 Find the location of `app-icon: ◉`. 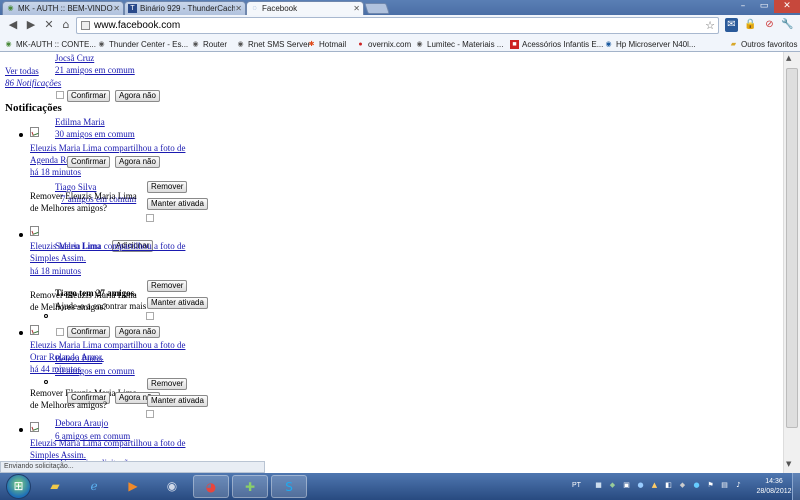

app-icon: ◉ is located at coordinates (172, 486).